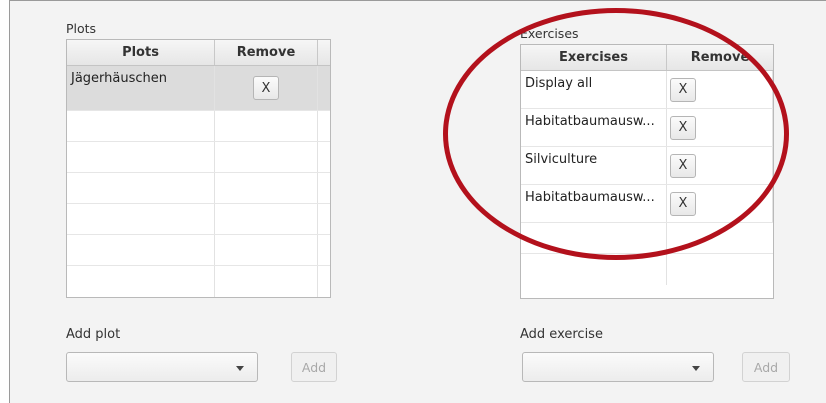  I want to click on plots-section-label: Plots, so click(81, 28).